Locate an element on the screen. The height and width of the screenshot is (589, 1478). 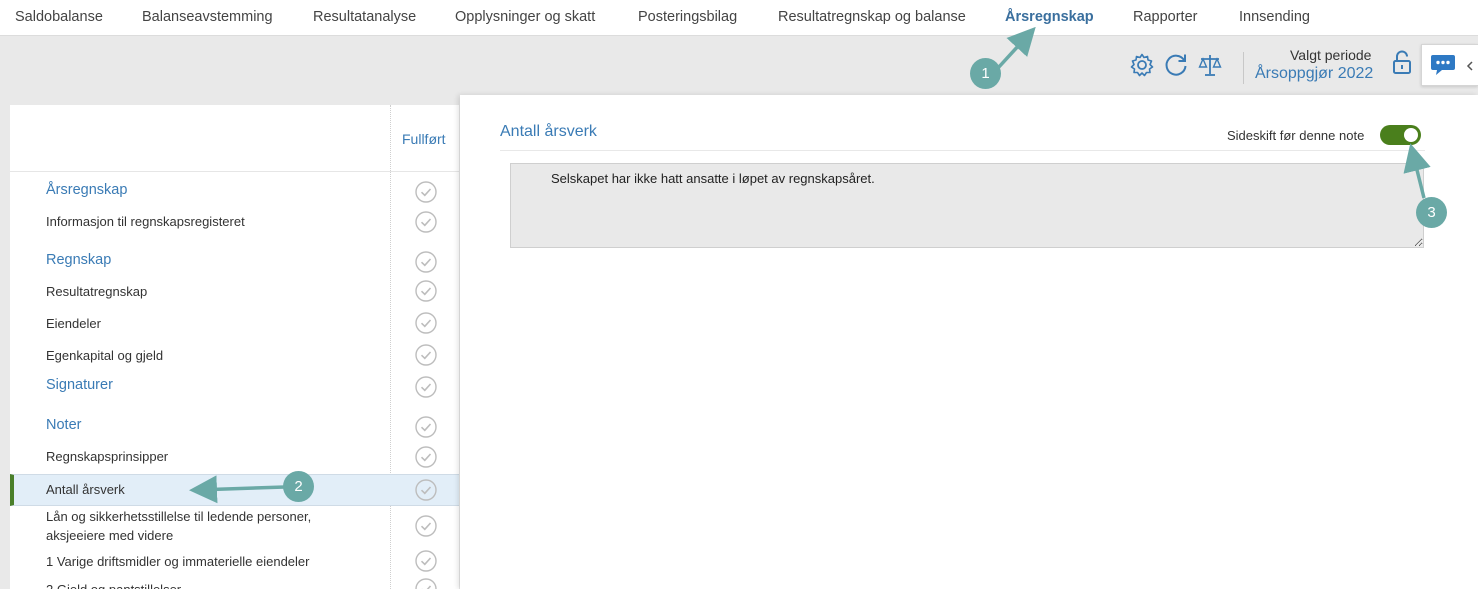
scale-icon is located at coordinates (1210, 65).